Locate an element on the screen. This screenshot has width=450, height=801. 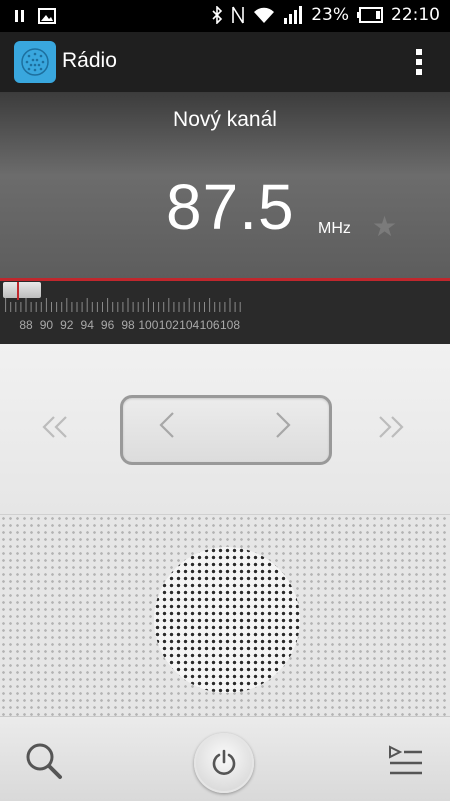
power-icon is located at coordinates (224, 762).